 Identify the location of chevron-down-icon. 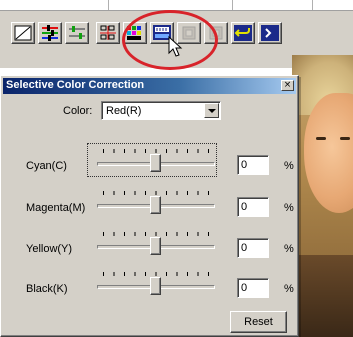
(211, 110).